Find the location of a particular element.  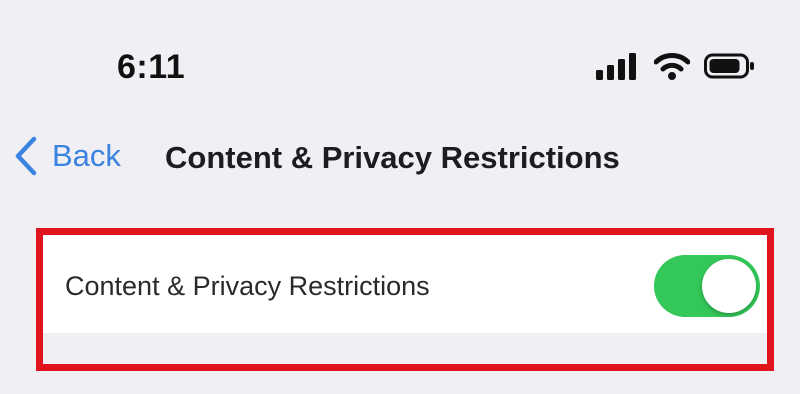

wifi-icon is located at coordinates (672, 66).